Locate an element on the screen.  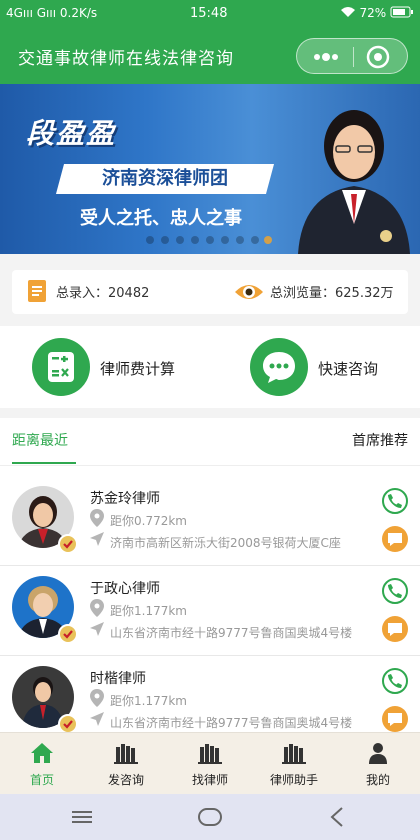
home-icon is located at coordinates (42, 753).